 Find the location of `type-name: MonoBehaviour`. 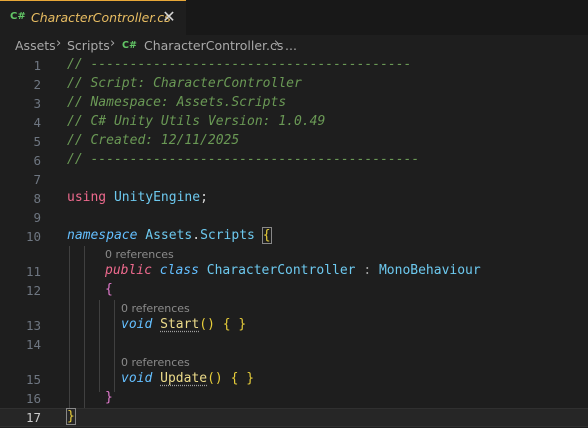

type-name: MonoBehaviour is located at coordinates (429, 270).